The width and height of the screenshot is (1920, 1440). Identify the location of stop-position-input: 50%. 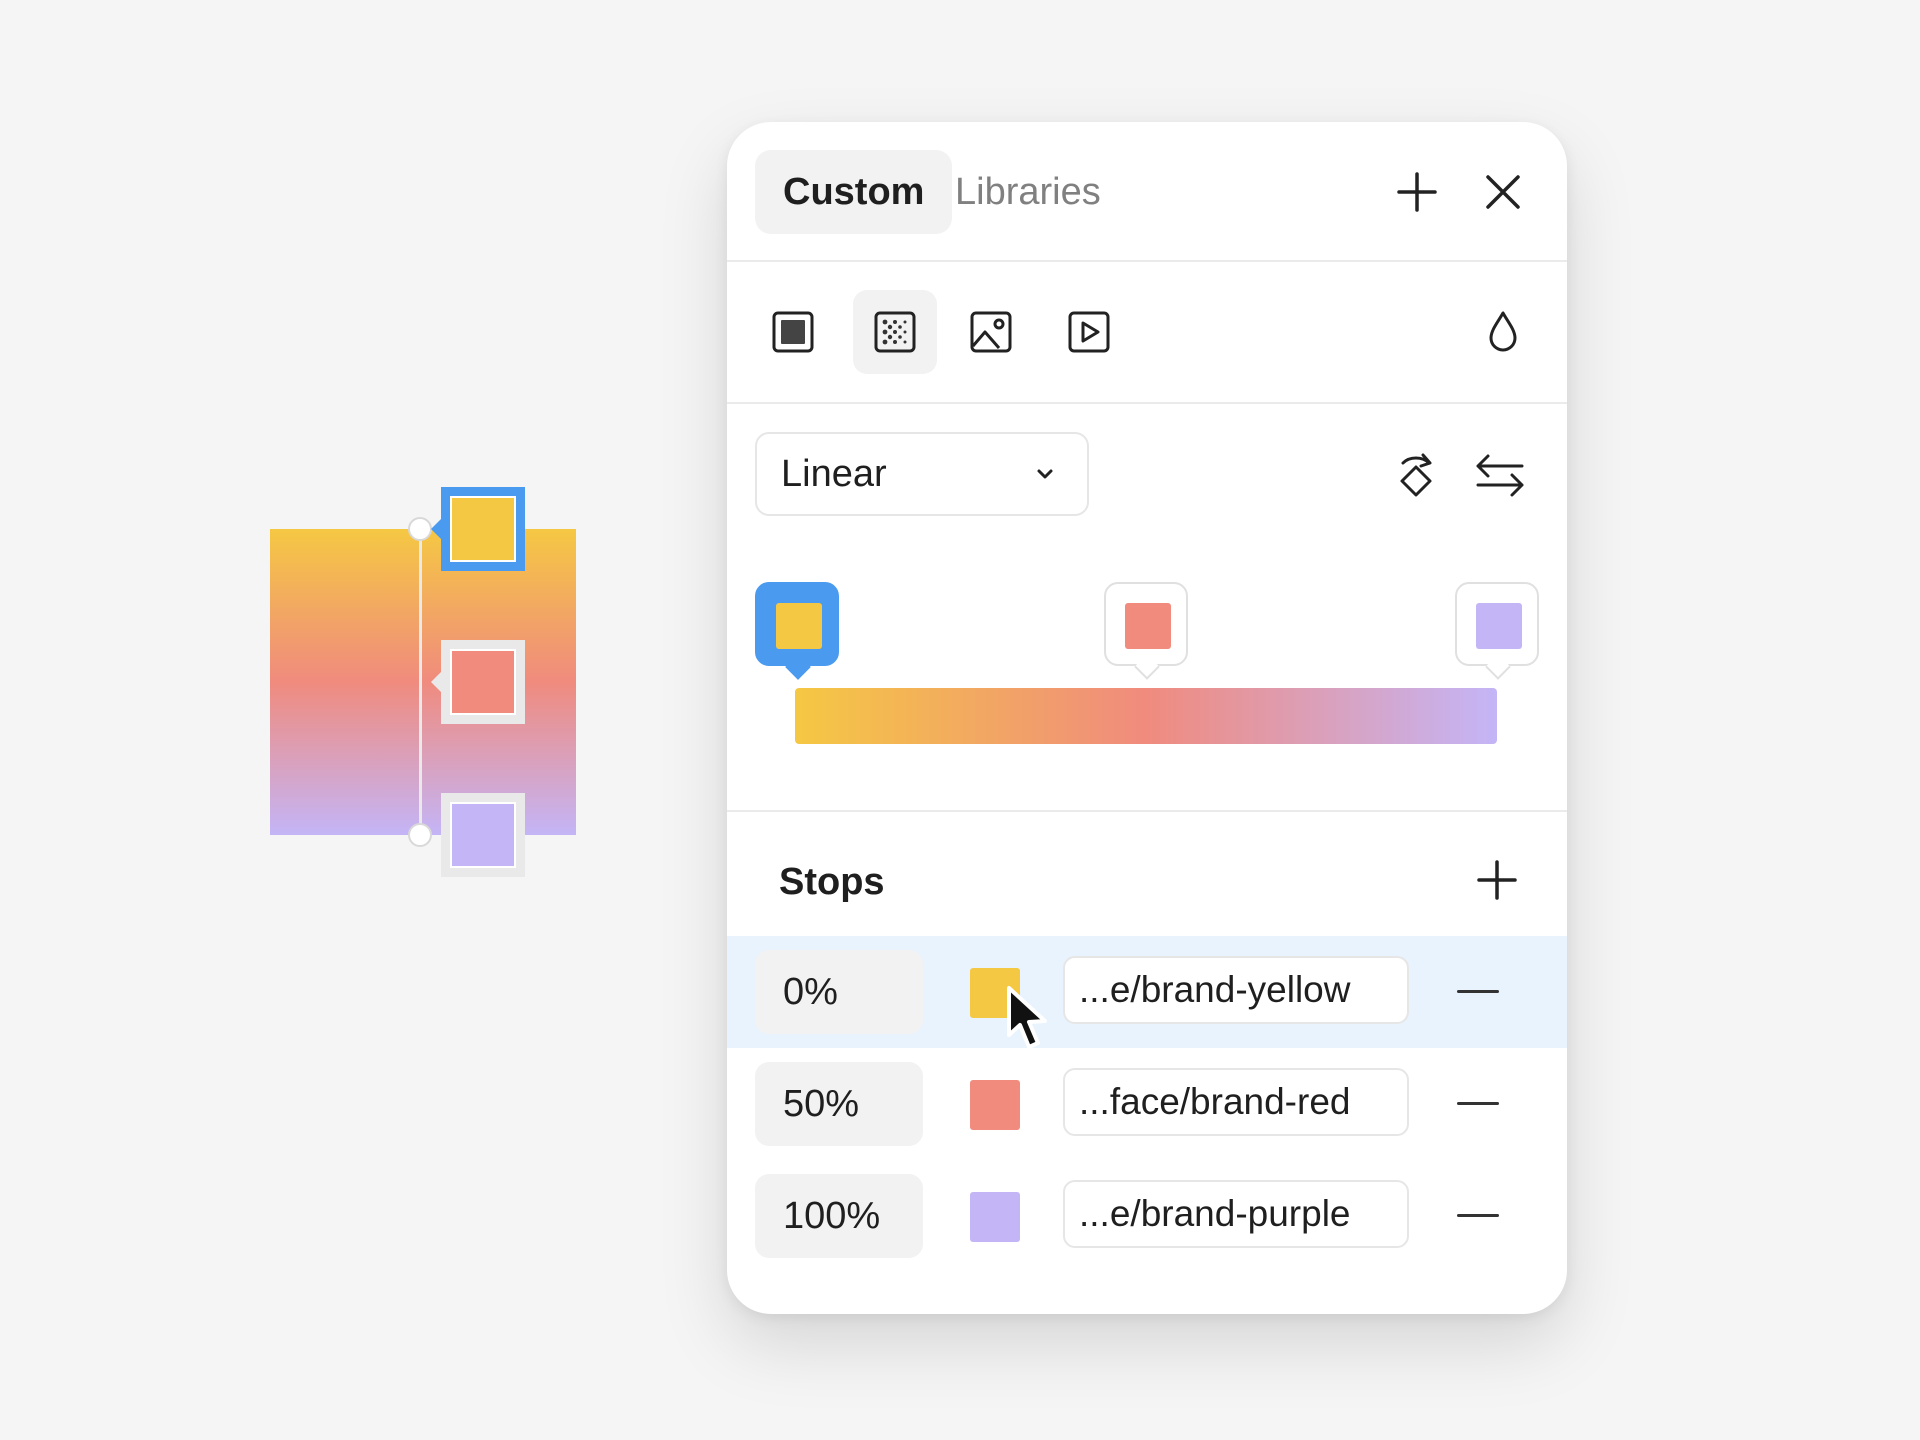
(839, 1104).